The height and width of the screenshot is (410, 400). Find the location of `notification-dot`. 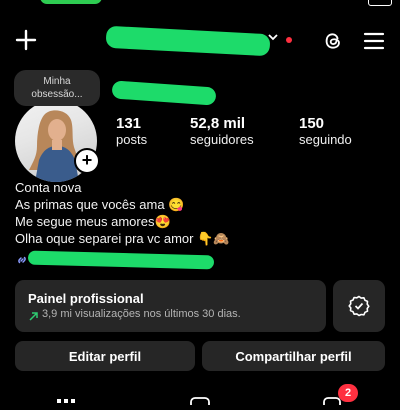

notification-dot is located at coordinates (289, 40).